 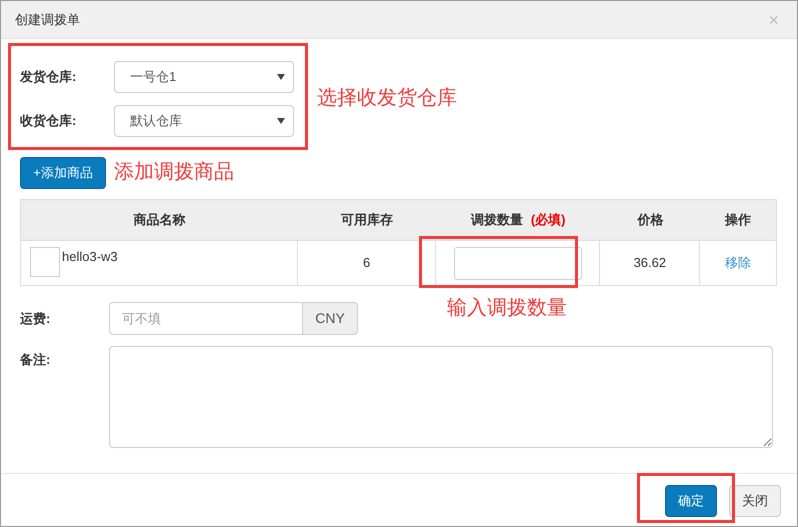 What do you see at coordinates (174, 172) in the screenshot?
I see `annotation-text: 添加调拨商品` at bounding box center [174, 172].